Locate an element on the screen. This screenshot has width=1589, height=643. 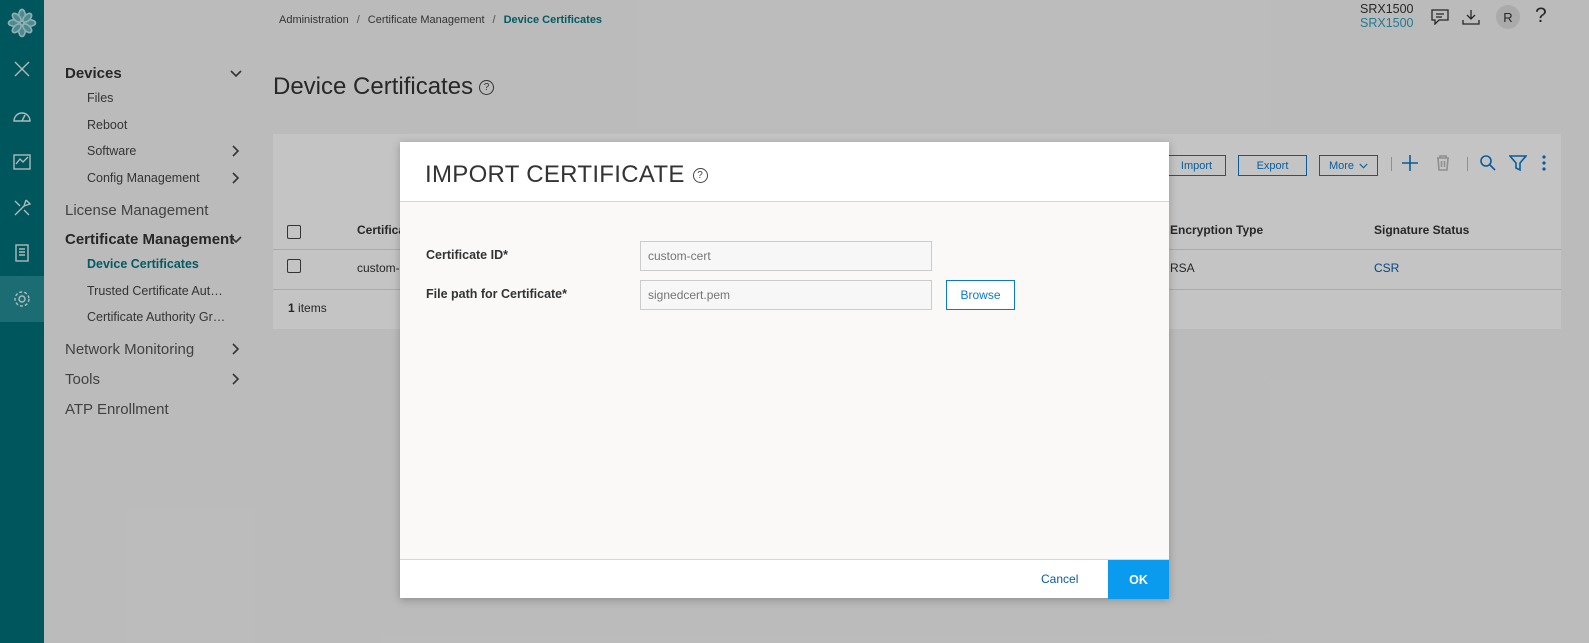
file-path-label: File path for Certificate* is located at coordinates (496, 294).